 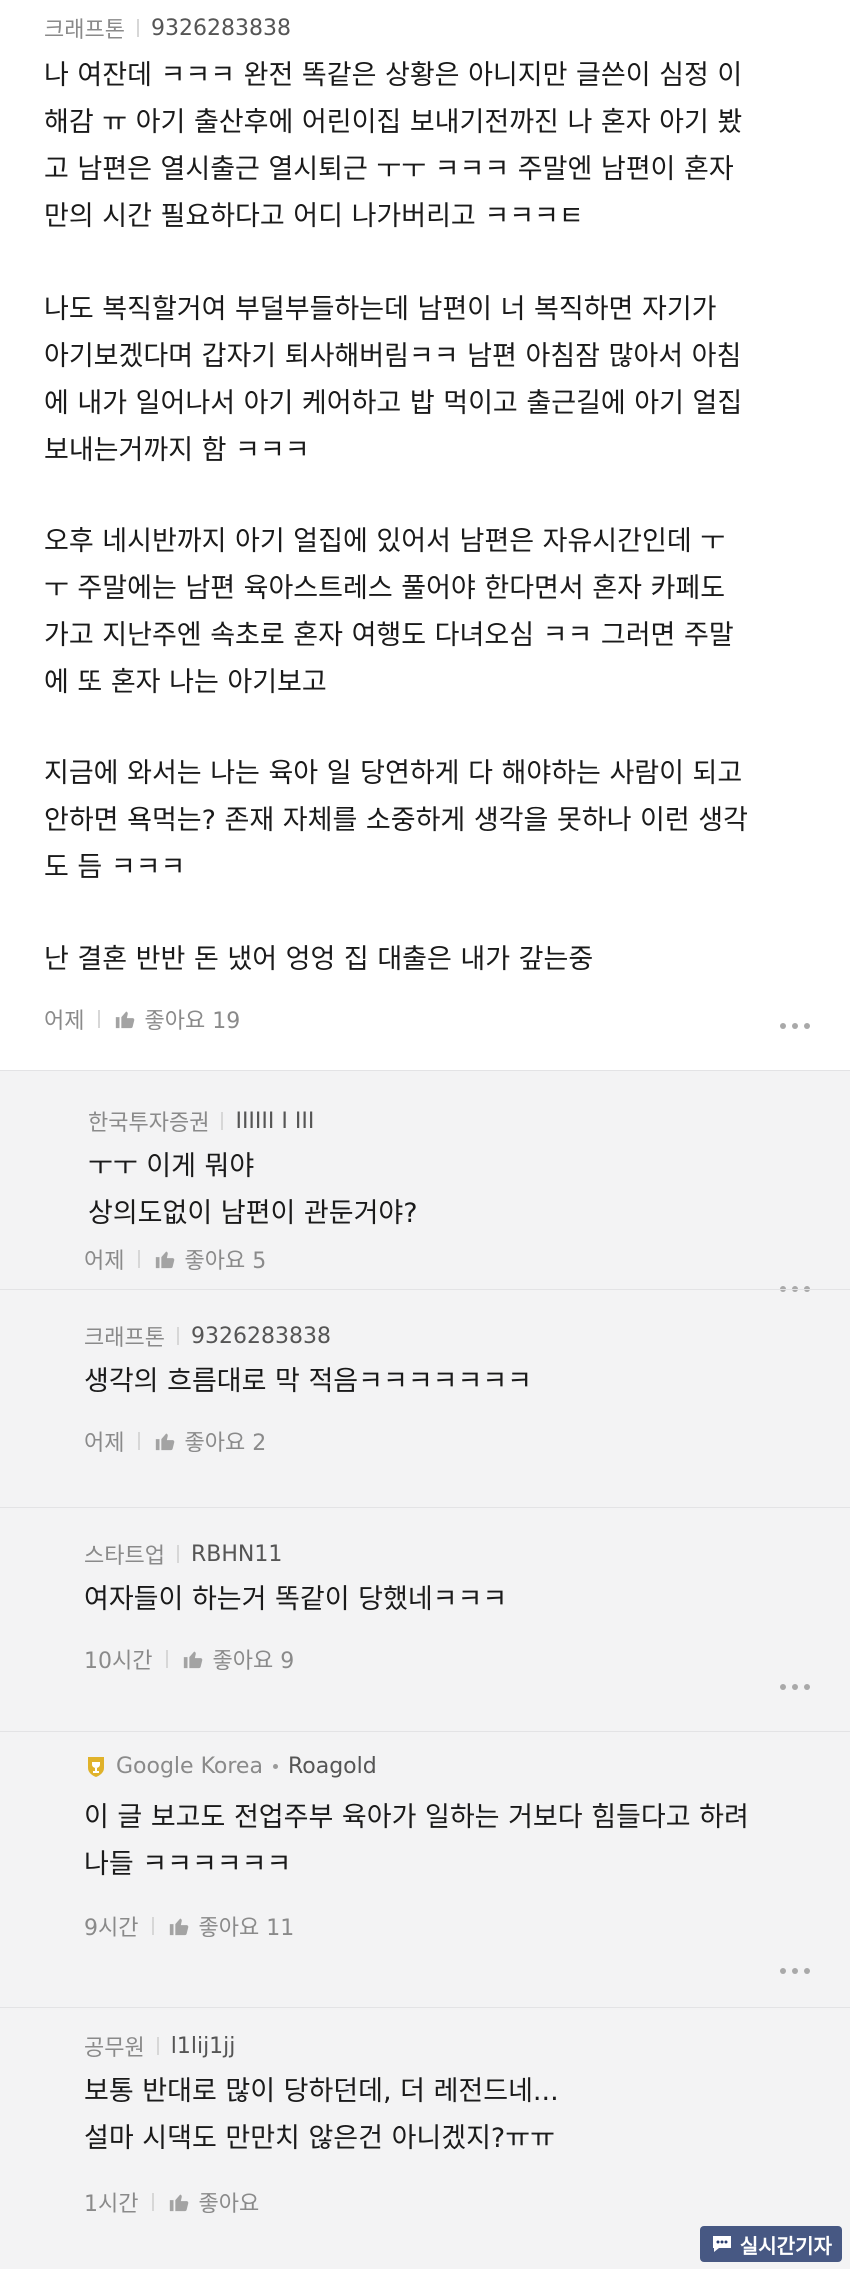 I want to click on timestamp: 1시간, so click(x=111, y=2204).